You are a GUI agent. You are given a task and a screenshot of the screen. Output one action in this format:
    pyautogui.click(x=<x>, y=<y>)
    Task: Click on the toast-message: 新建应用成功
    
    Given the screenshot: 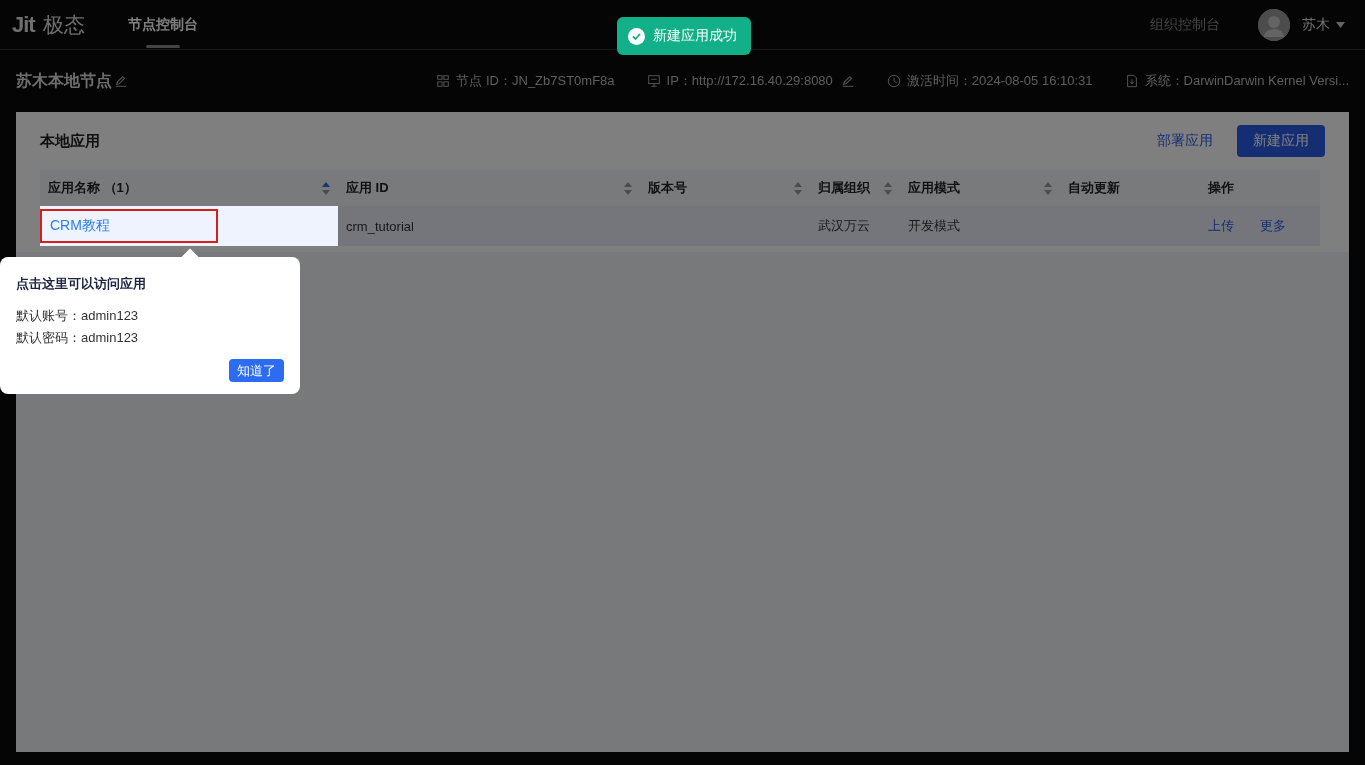 What is the action you would take?
    pyautogui.click(x=695, y=36)
    